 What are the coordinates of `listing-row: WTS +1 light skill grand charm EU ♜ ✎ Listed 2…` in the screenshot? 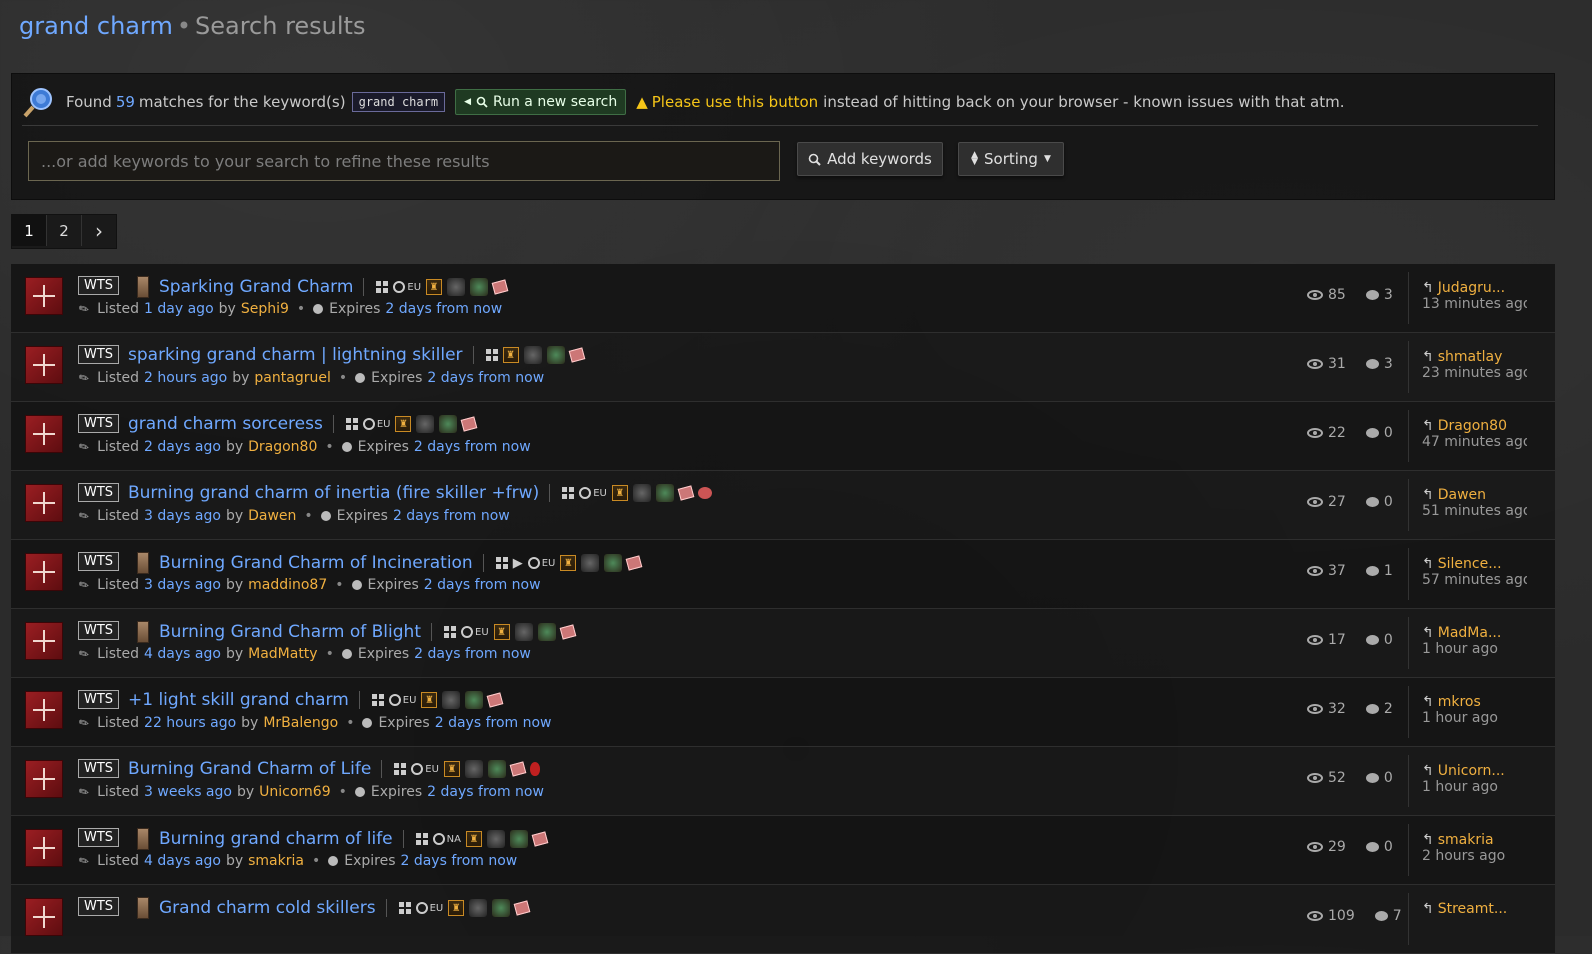 It's located at (783, 712).